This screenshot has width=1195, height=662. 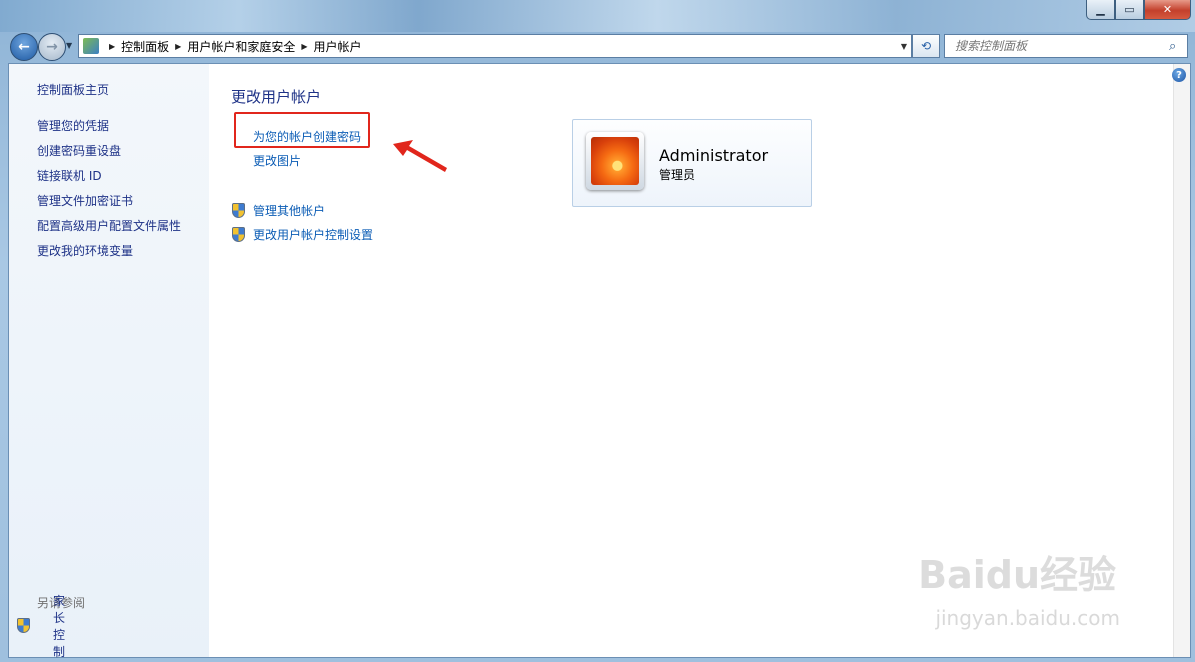 What do you see at coordinates (73, 89) in the screenshot?
I see `sidebar-item-home: 控制面板主页` at bounding box center [73, 89].